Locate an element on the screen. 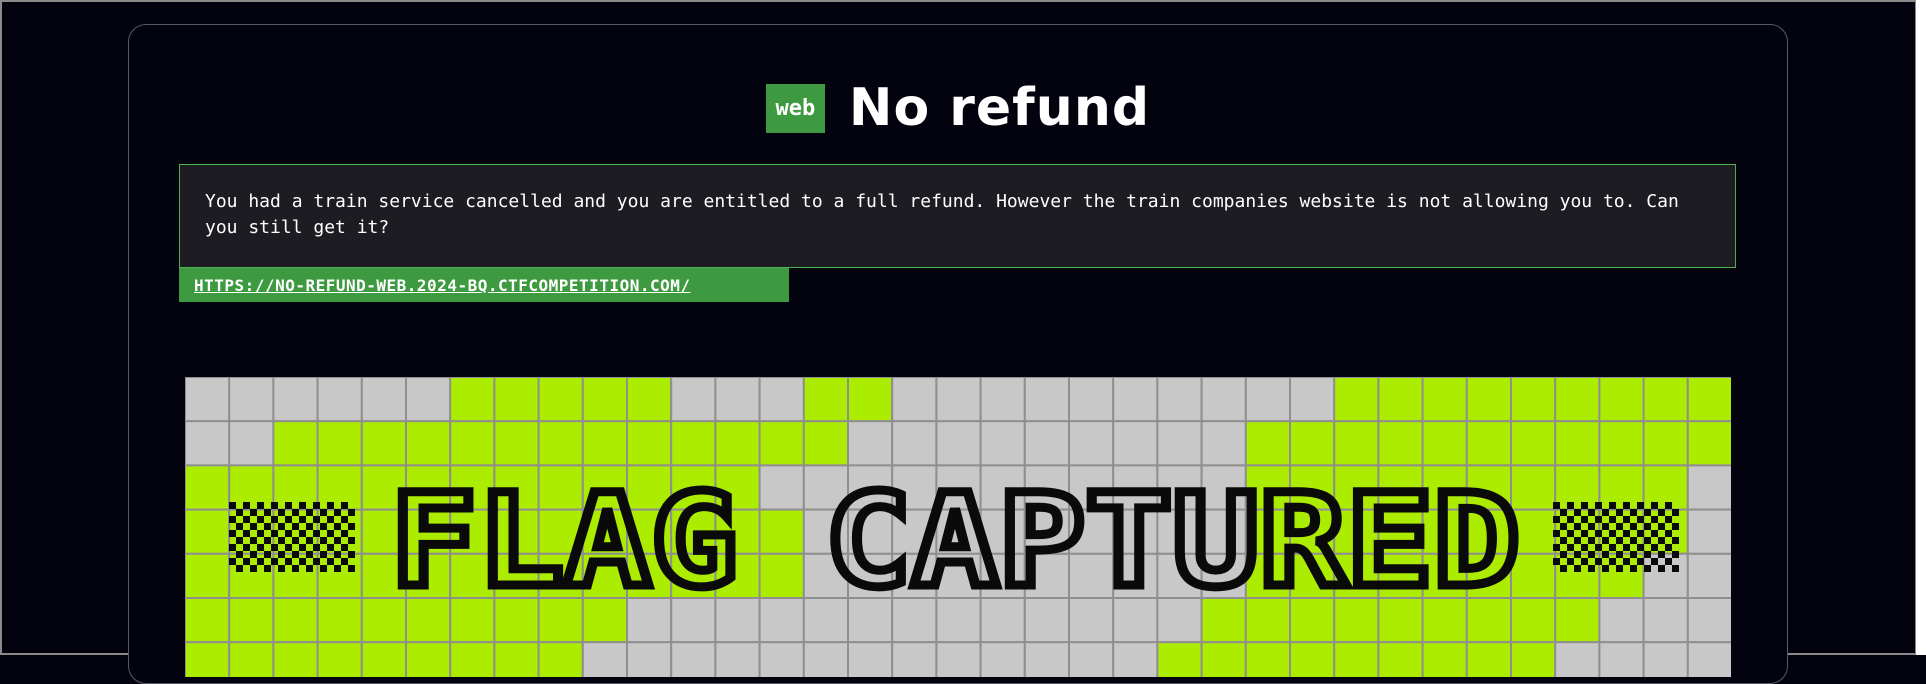 The image size is (1926, 684). challenge-header: web No refund is located at coordinates (958, 108).